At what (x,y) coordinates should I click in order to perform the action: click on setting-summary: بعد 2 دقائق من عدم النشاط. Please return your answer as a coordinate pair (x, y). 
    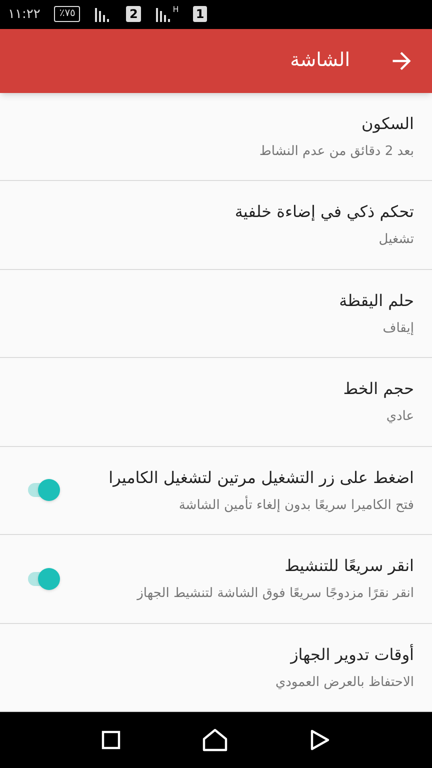
    Looking at the image, I should click on (336, 151).